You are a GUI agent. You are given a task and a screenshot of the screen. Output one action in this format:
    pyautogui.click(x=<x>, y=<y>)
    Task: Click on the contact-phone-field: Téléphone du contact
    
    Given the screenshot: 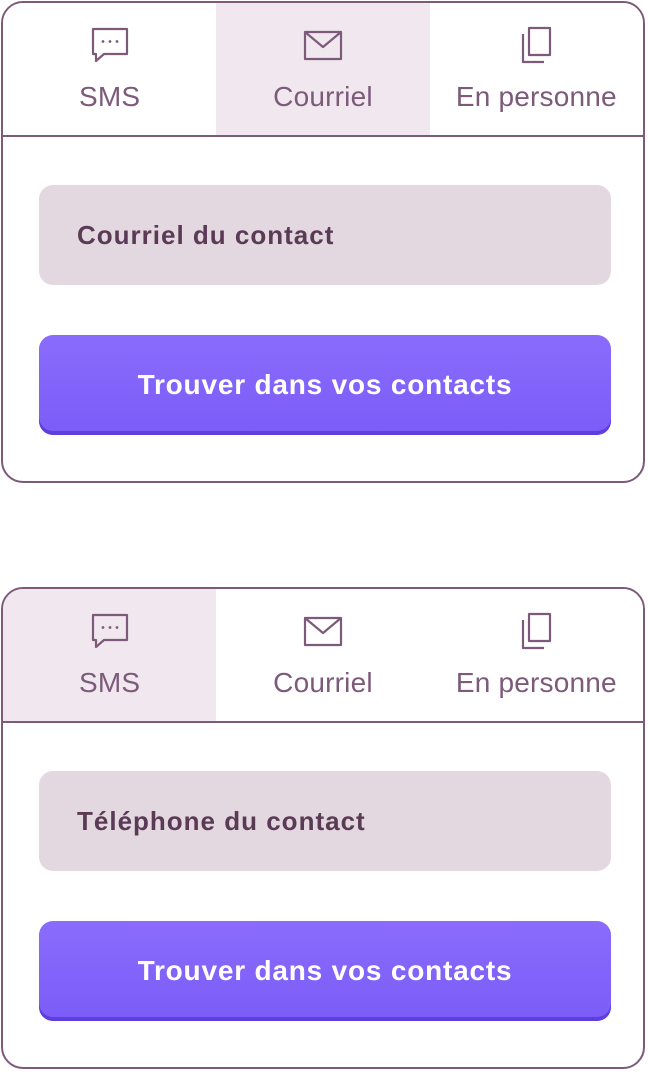 What is the action you would take?
    pyautogui.click(x=325, y=821)
    